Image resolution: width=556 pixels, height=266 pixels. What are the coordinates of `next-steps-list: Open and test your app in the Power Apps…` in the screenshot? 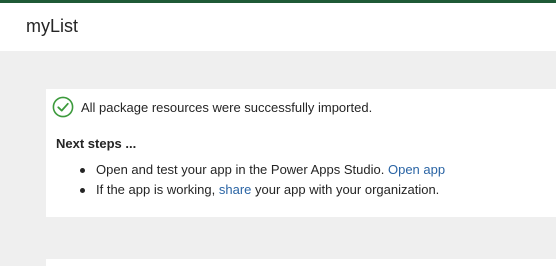 It's located at (250, 180).